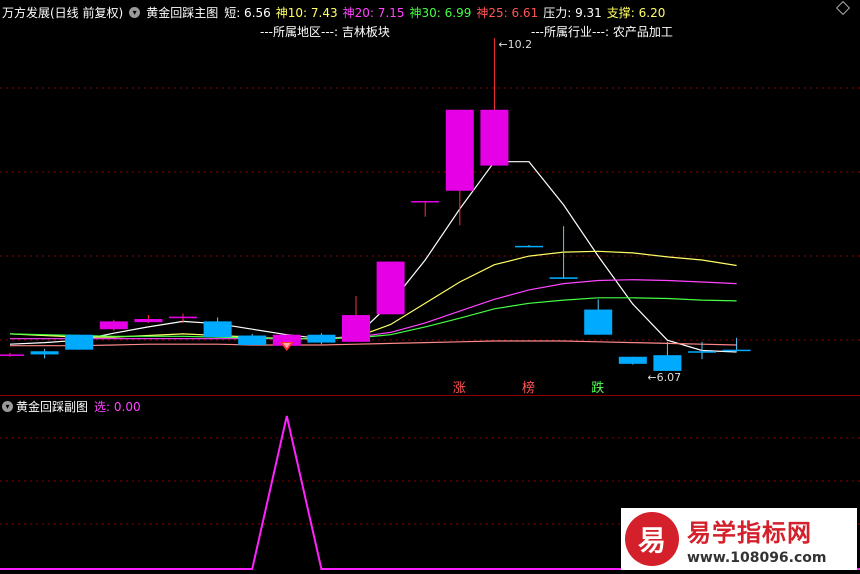 This screenshot has height=574, width=860. I want to click on watermark-url: www.108096.com, so click(757, 557).